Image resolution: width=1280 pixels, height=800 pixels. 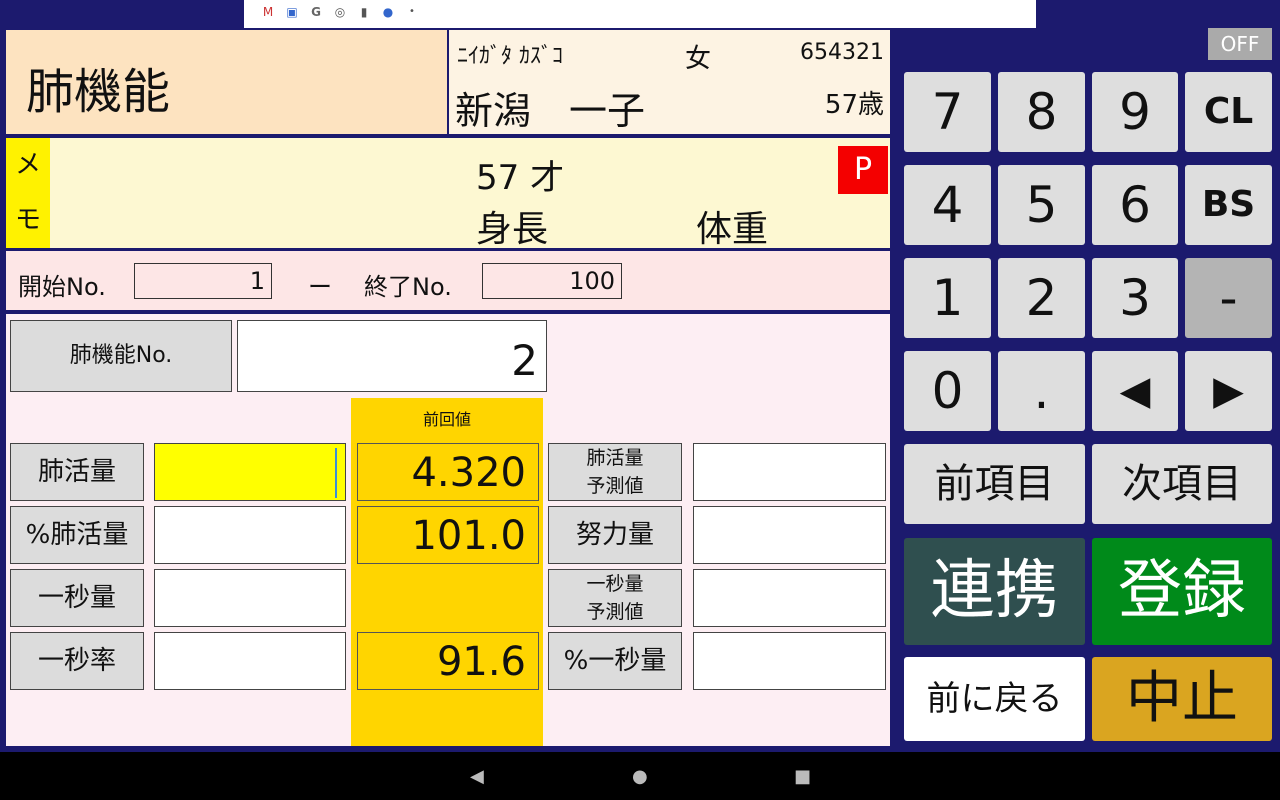 I want to click on app-icon: ▣, so click(x=292, y=12).